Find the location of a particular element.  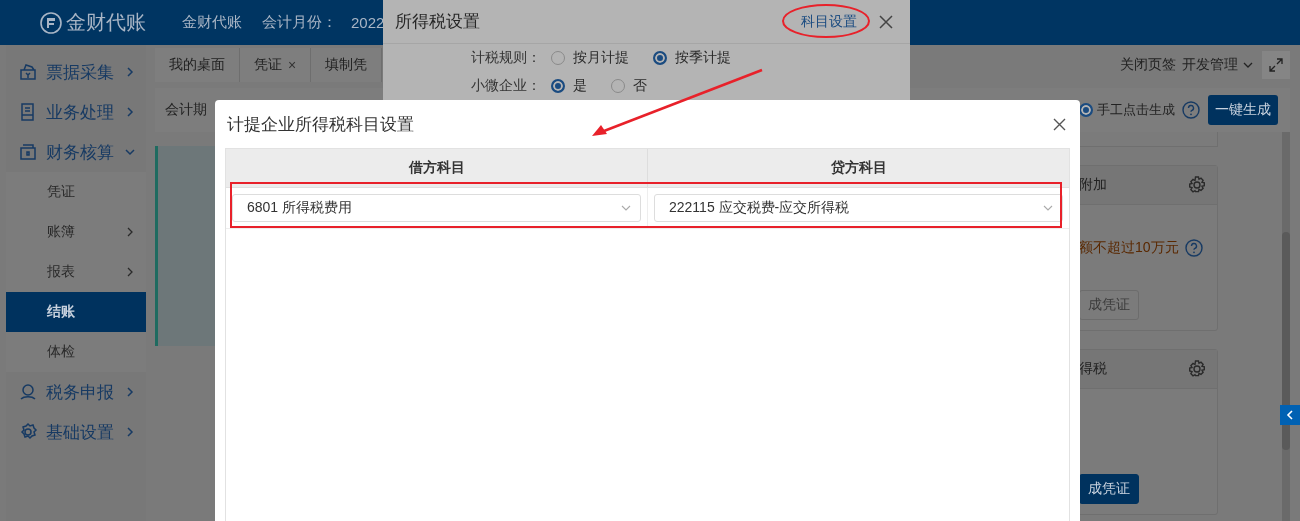

sidebar-subitem: 账簿 is located at coordinates (76, 232).